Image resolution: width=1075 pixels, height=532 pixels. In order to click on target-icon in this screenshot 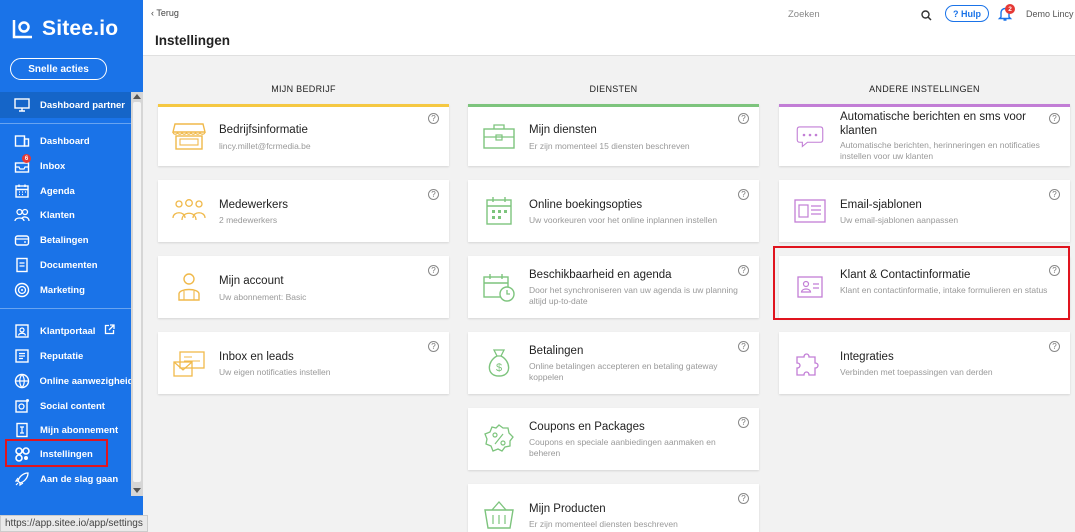, I will do `click(22, 290)`.